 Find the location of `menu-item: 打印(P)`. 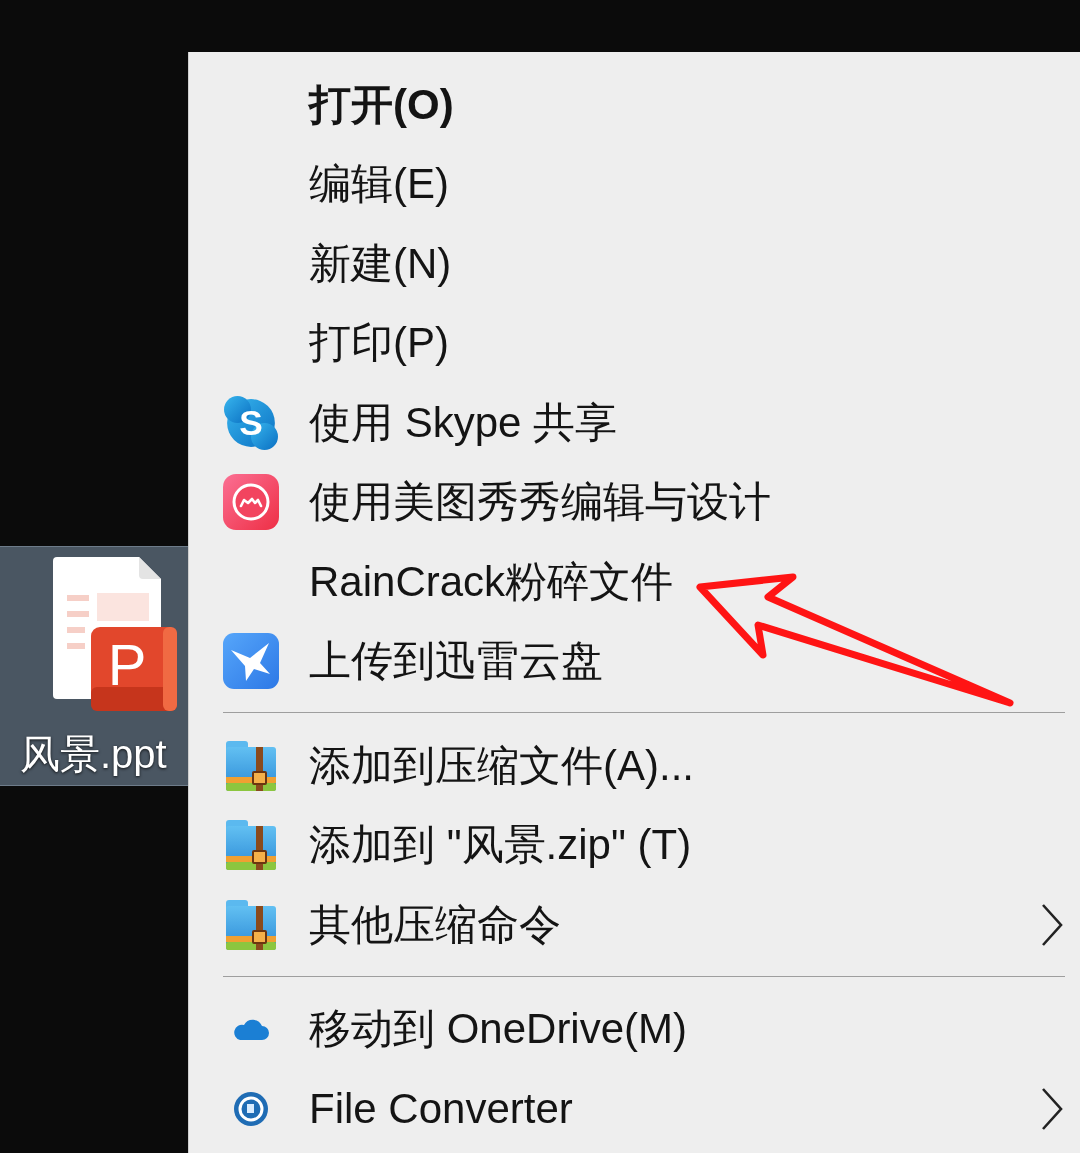

menu-item: 打印(P) is located at coordinates (634, 343).